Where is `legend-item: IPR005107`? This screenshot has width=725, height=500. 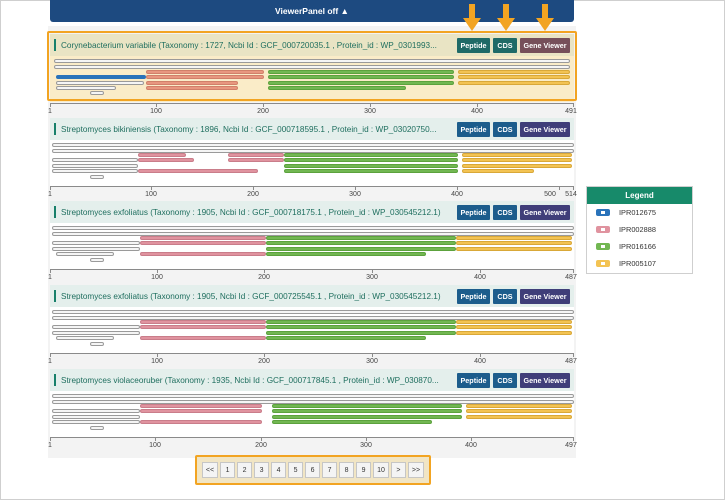
legend-item: IPR005107 is located at coordinates (639, 263).